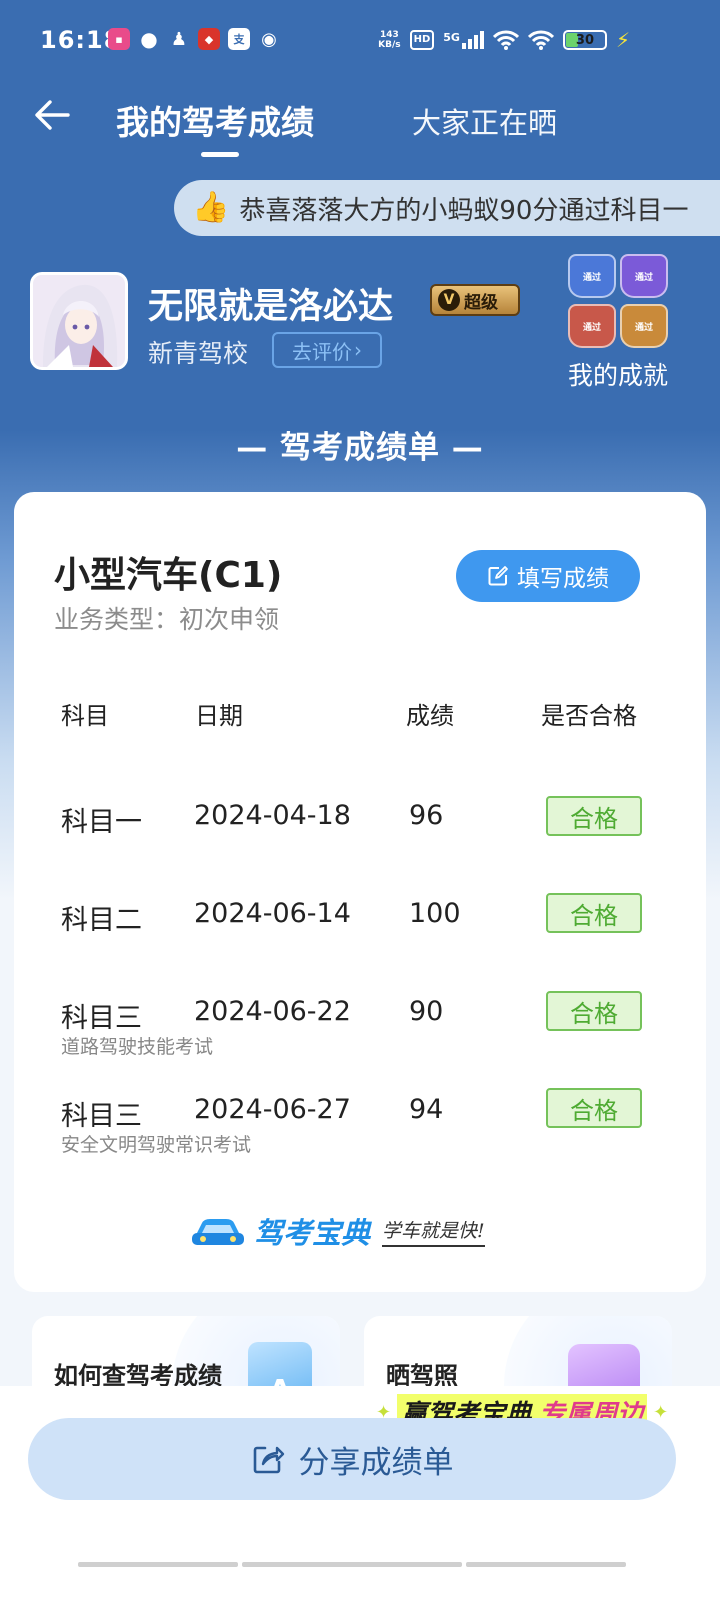  Describe the element at coordinates (119, 39) in the screenshot. I see `app-notification-icon: ▪` at that location.